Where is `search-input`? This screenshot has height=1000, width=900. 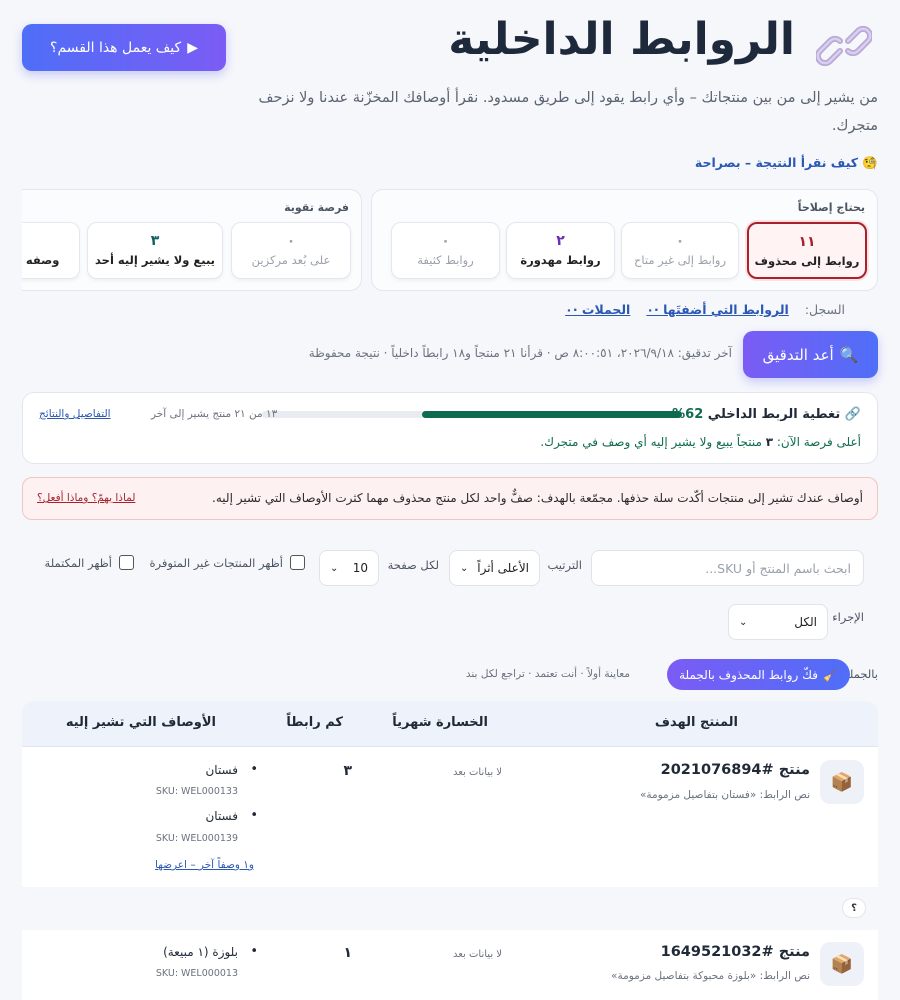
search-input is located at coordinates (727, 568).